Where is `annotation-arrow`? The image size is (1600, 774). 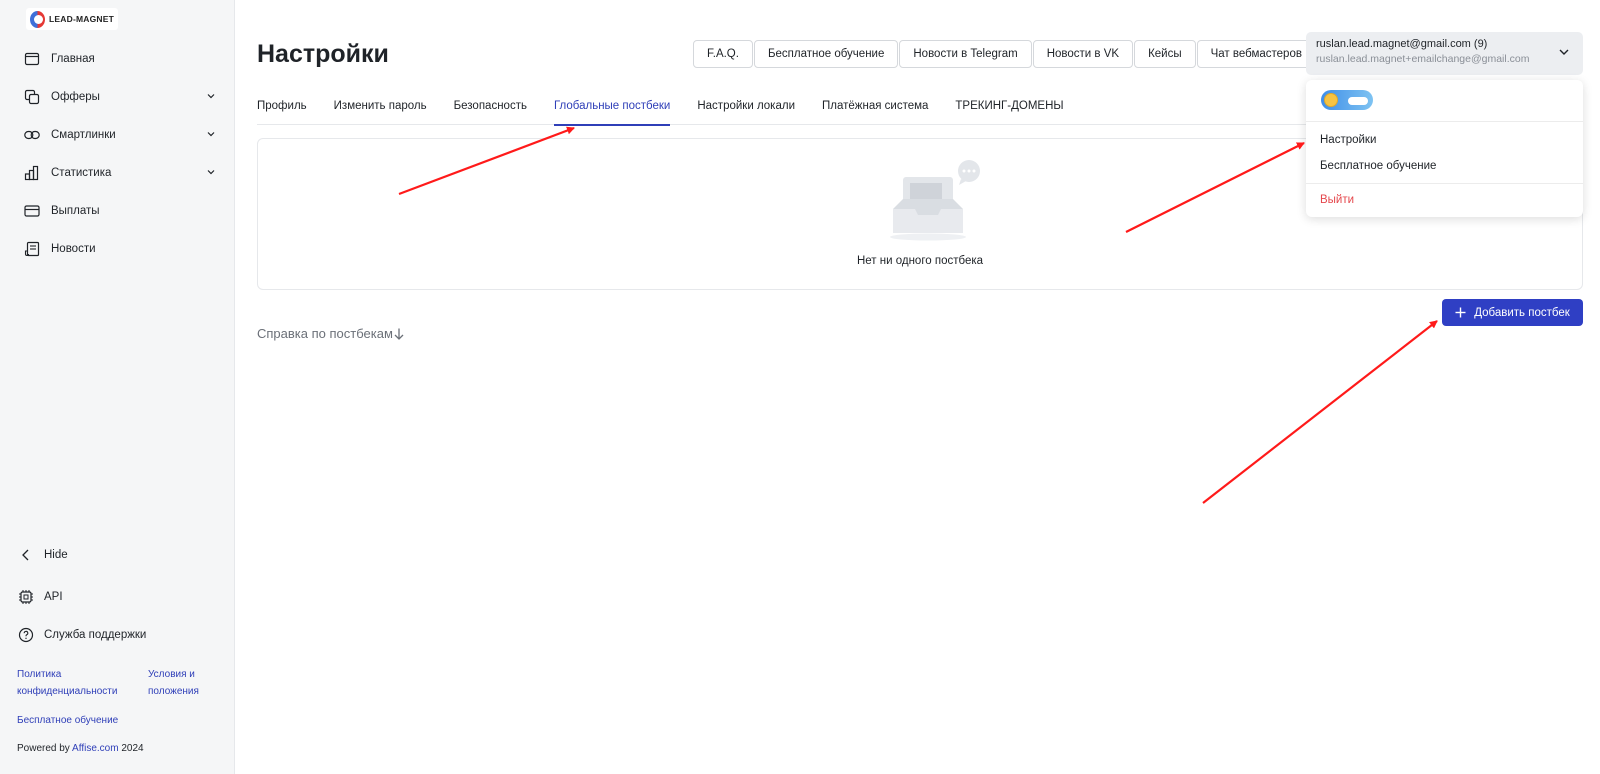 annotation-arrow is located at coordinates (1320, 412).